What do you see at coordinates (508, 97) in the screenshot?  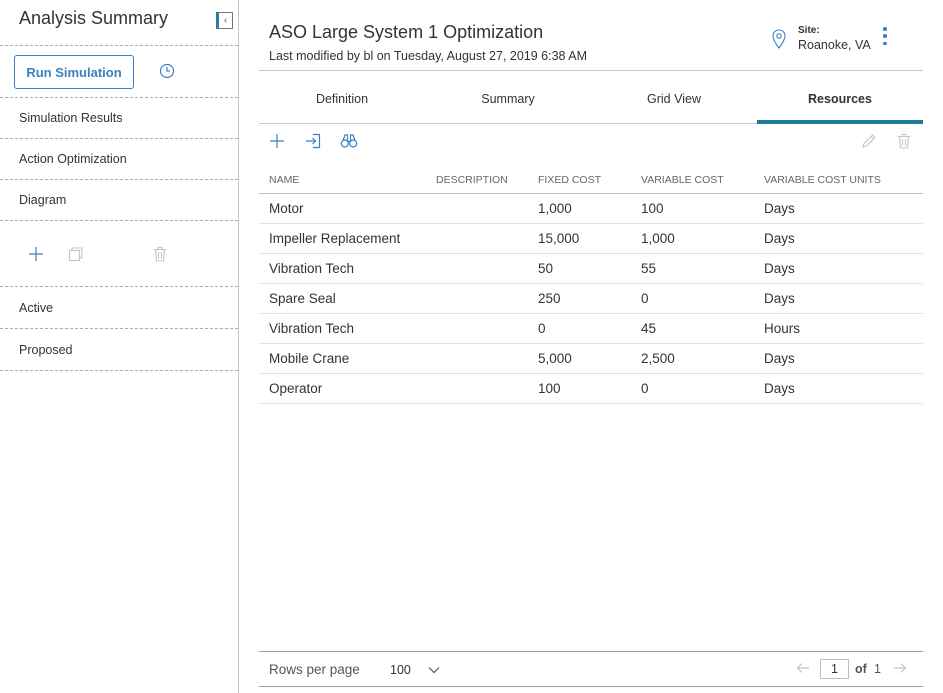 I see `tab-summary: Summary` at bounding box center [508, 97].